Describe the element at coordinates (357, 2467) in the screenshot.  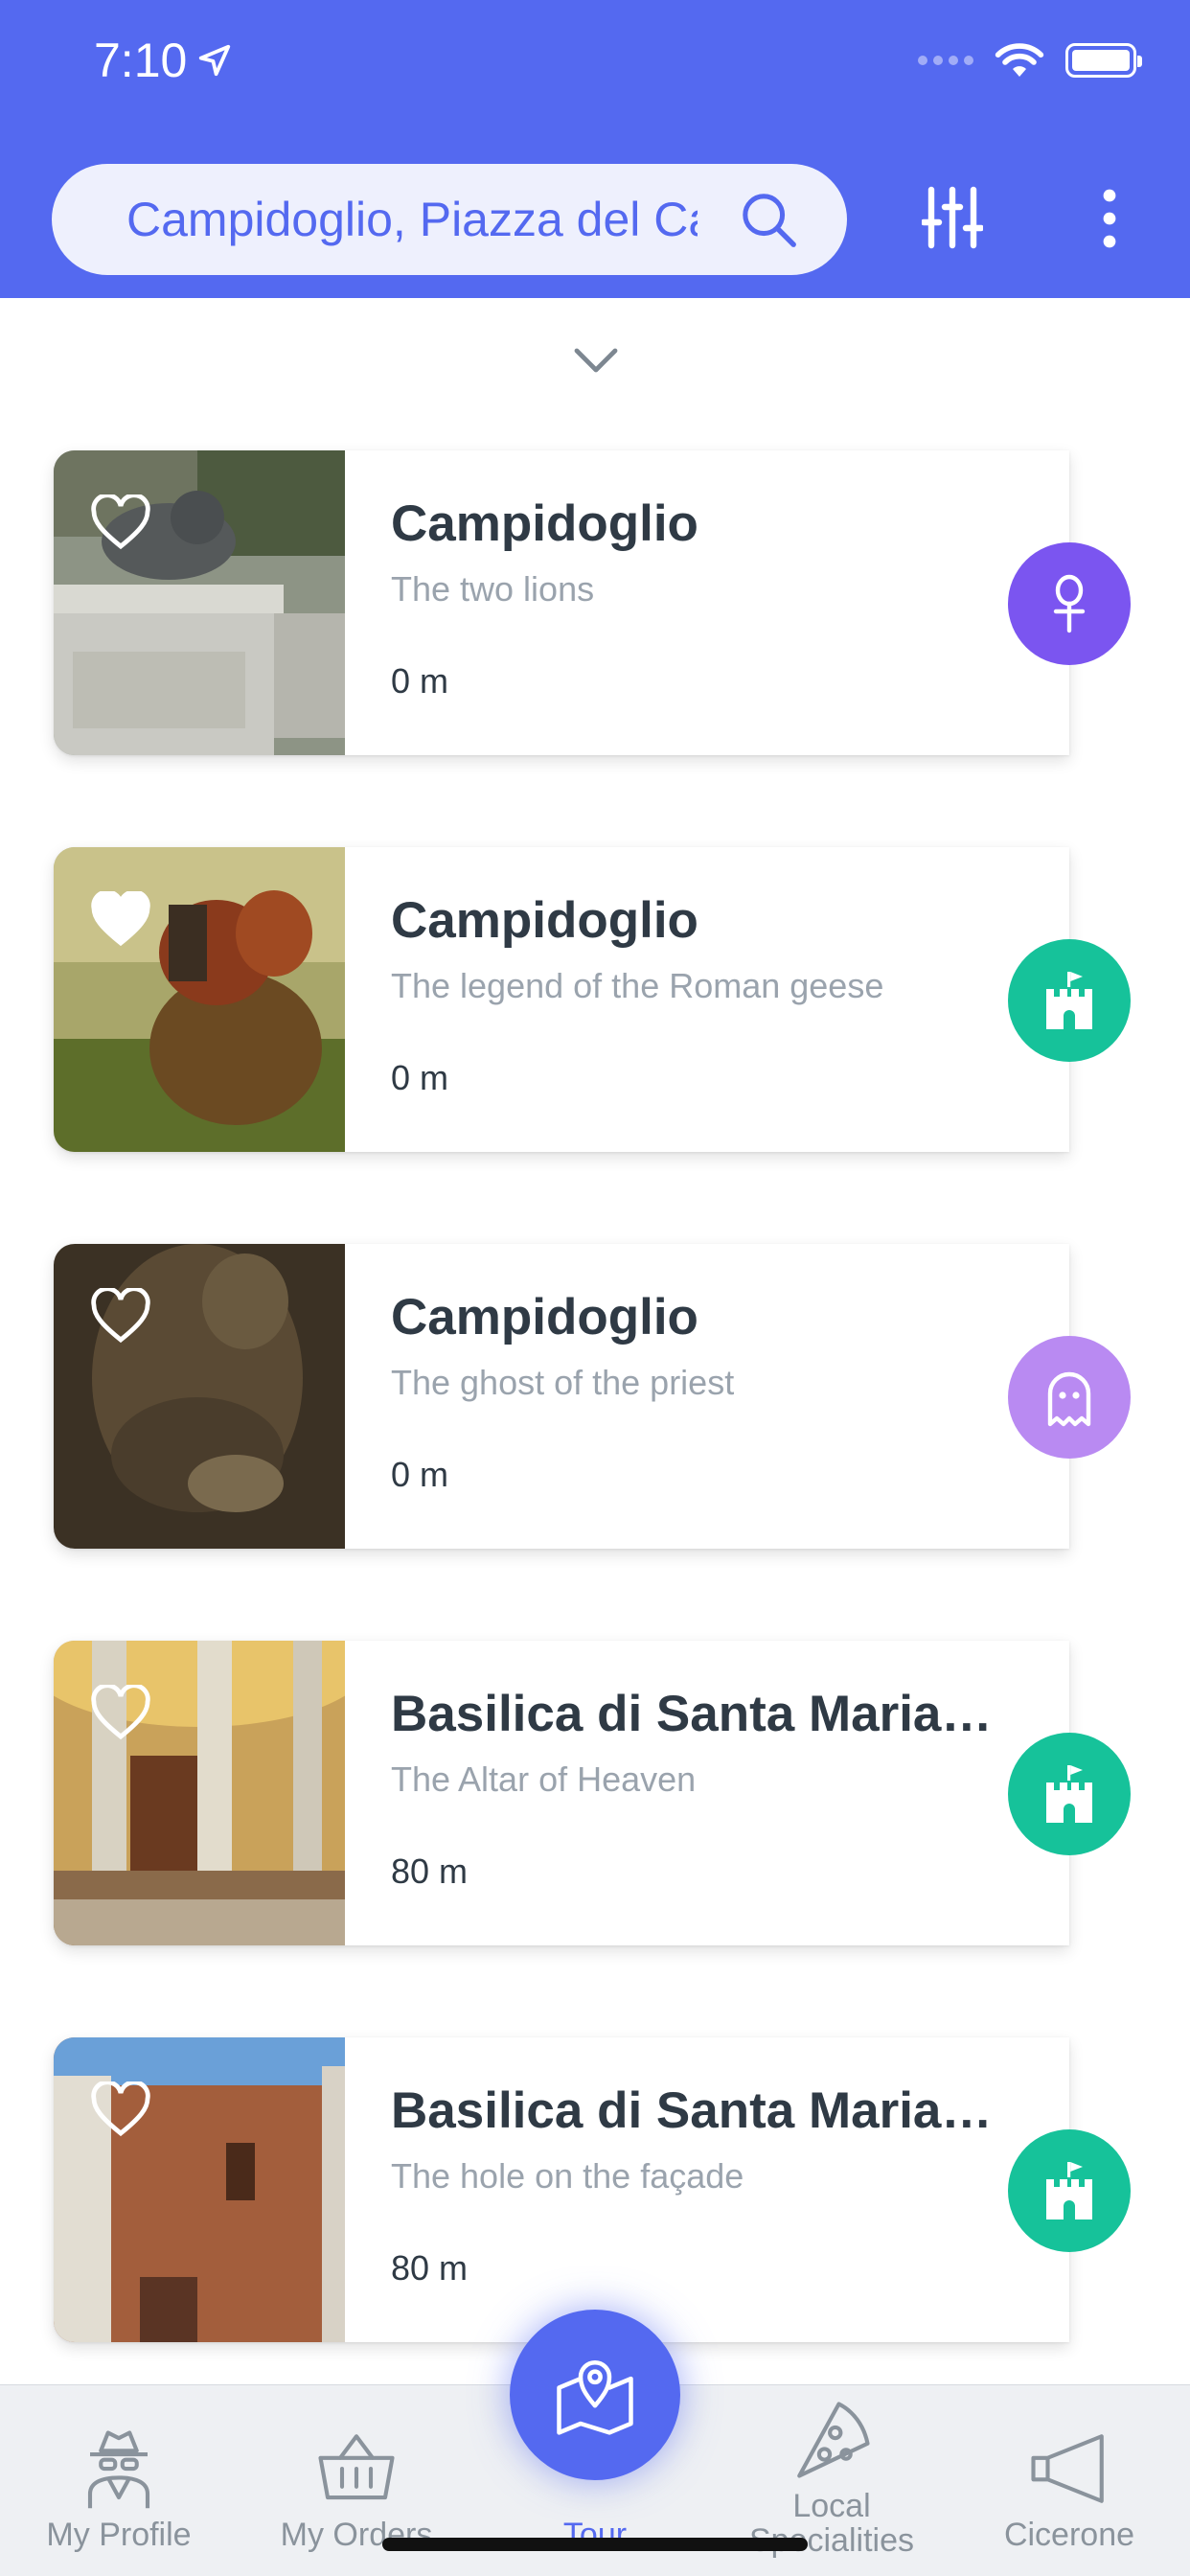
I see `basket-icon` at that location.